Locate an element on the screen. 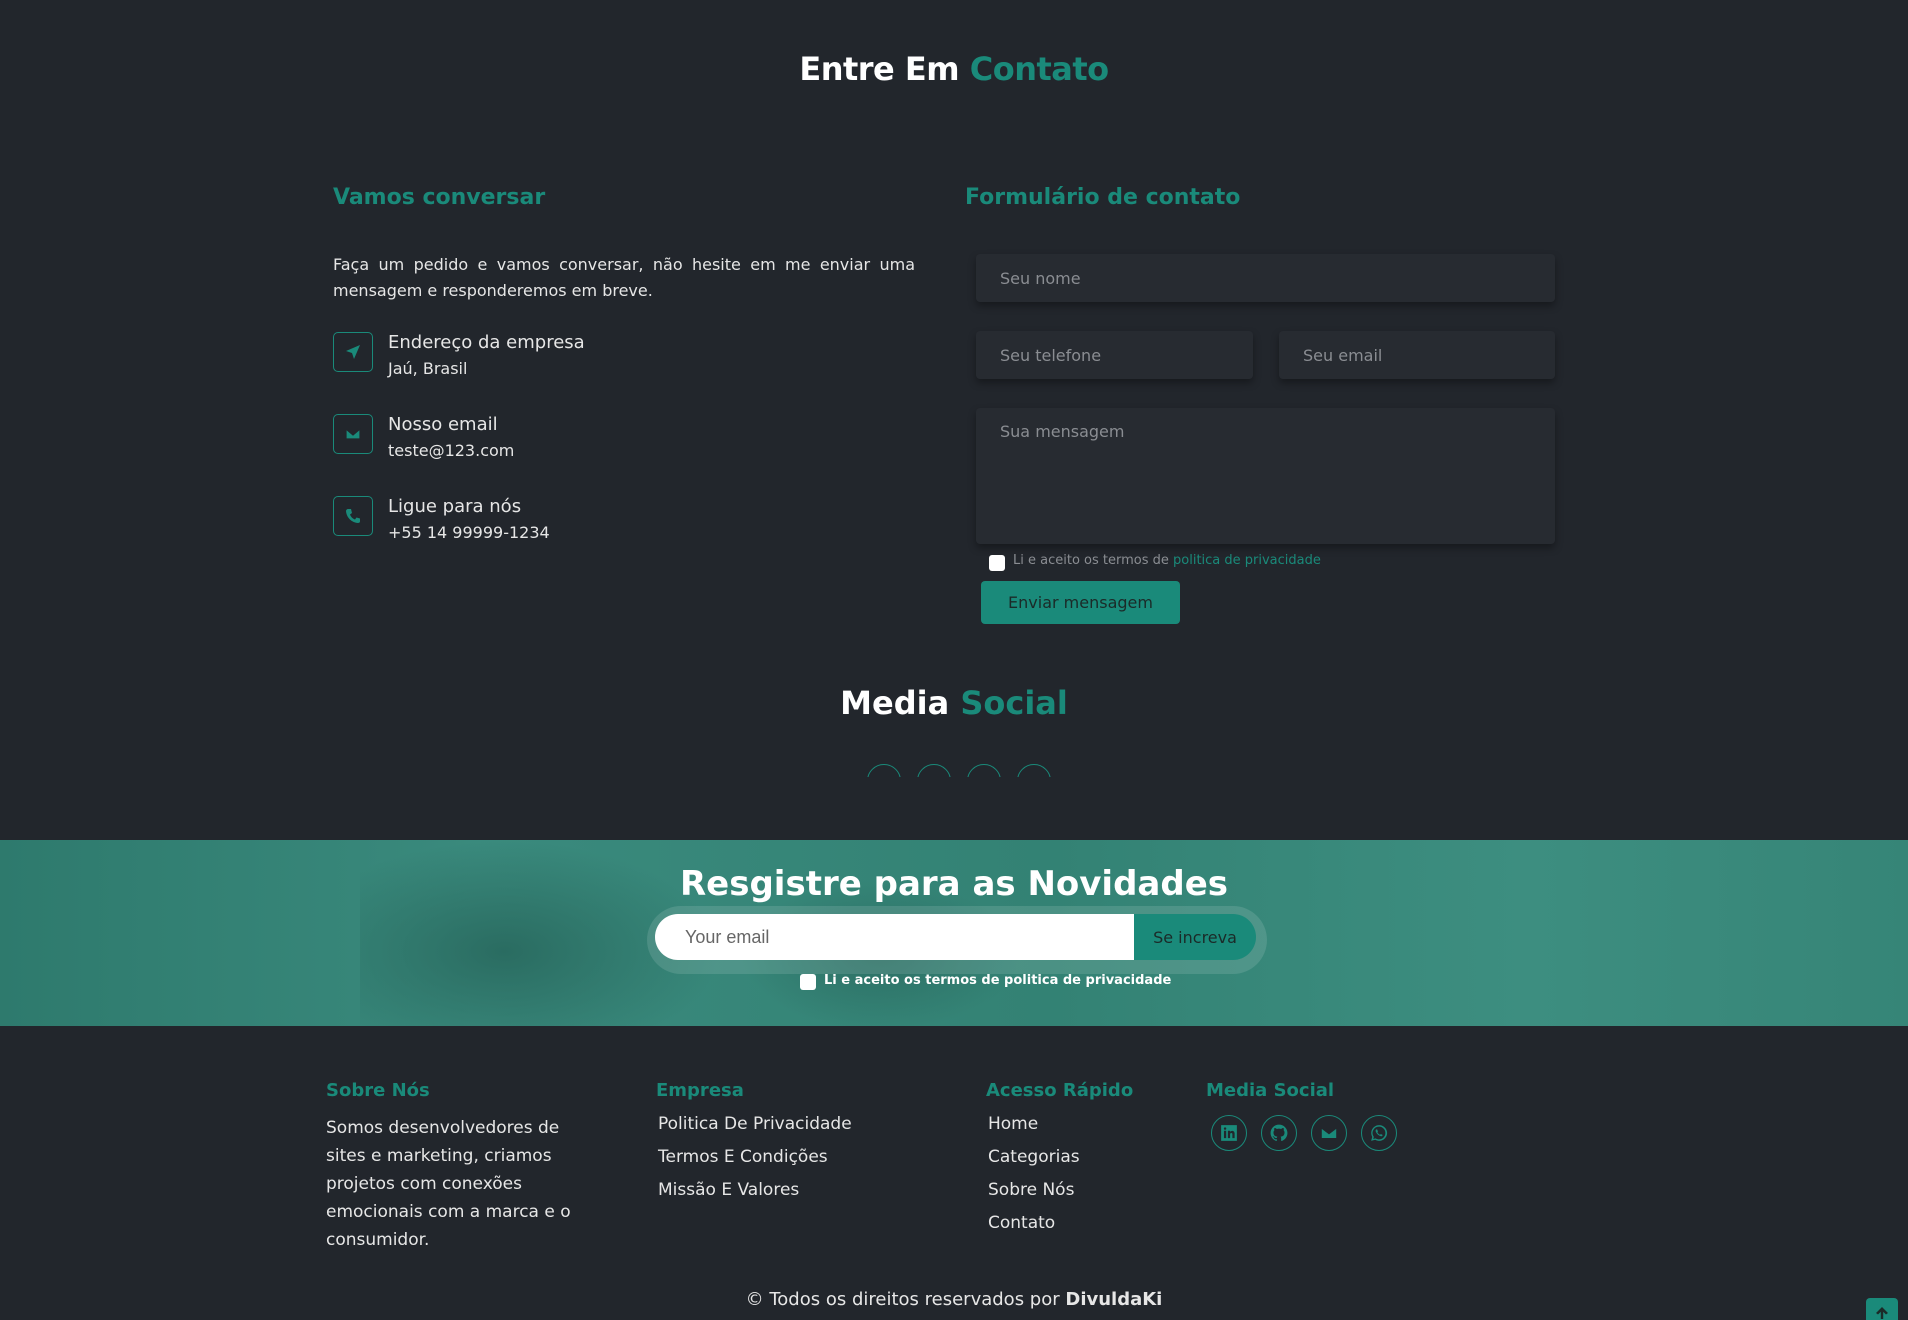 Image resolution: width=1908 pixels, height=1320 pixels. info-email-value: teste@123.com is located at coordinates (451, 450).